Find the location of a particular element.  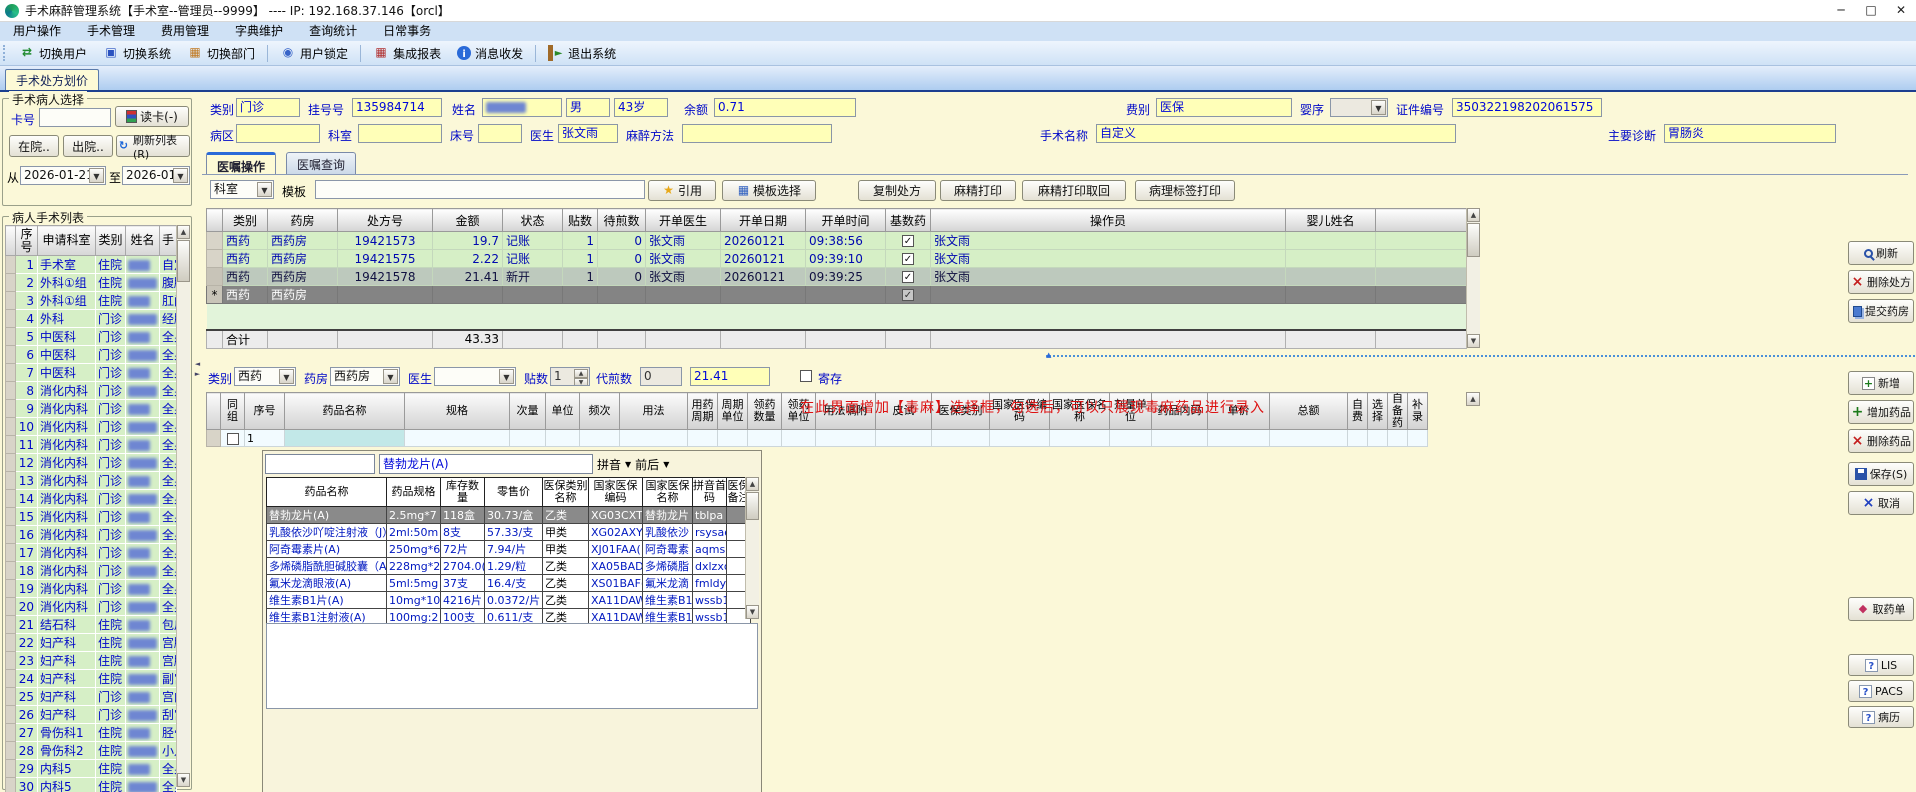

drug-name-edit-cell is located at coordinates (344, 438).